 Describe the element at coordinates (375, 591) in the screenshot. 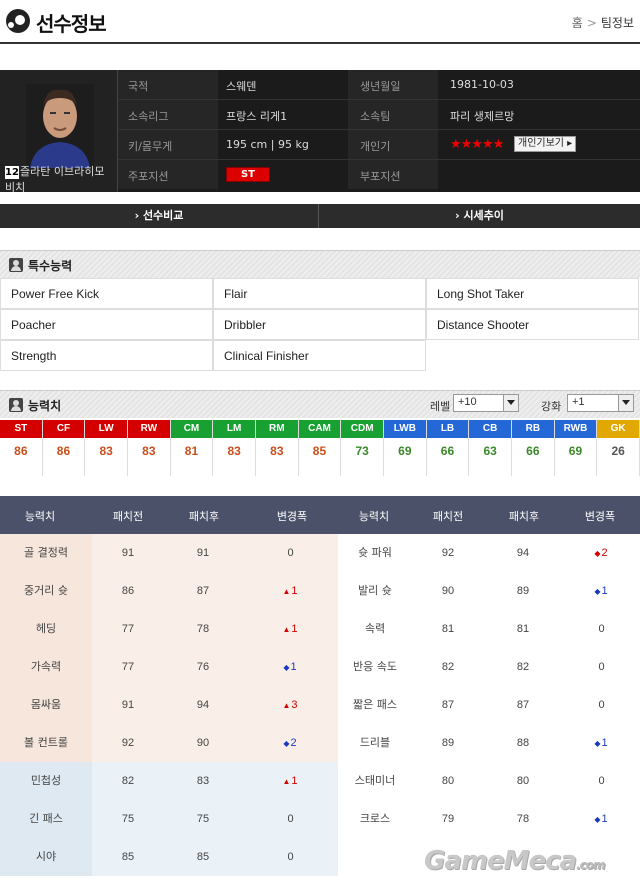

I see `stat-name: 발리 슛` at that location.